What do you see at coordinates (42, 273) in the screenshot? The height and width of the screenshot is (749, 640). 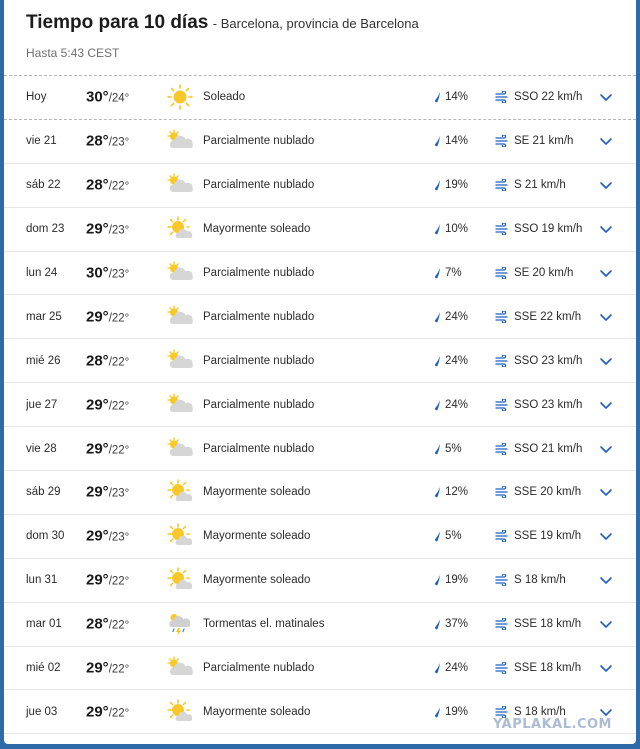 I see `day-label: lun 24` at bounding box center [42, 273].